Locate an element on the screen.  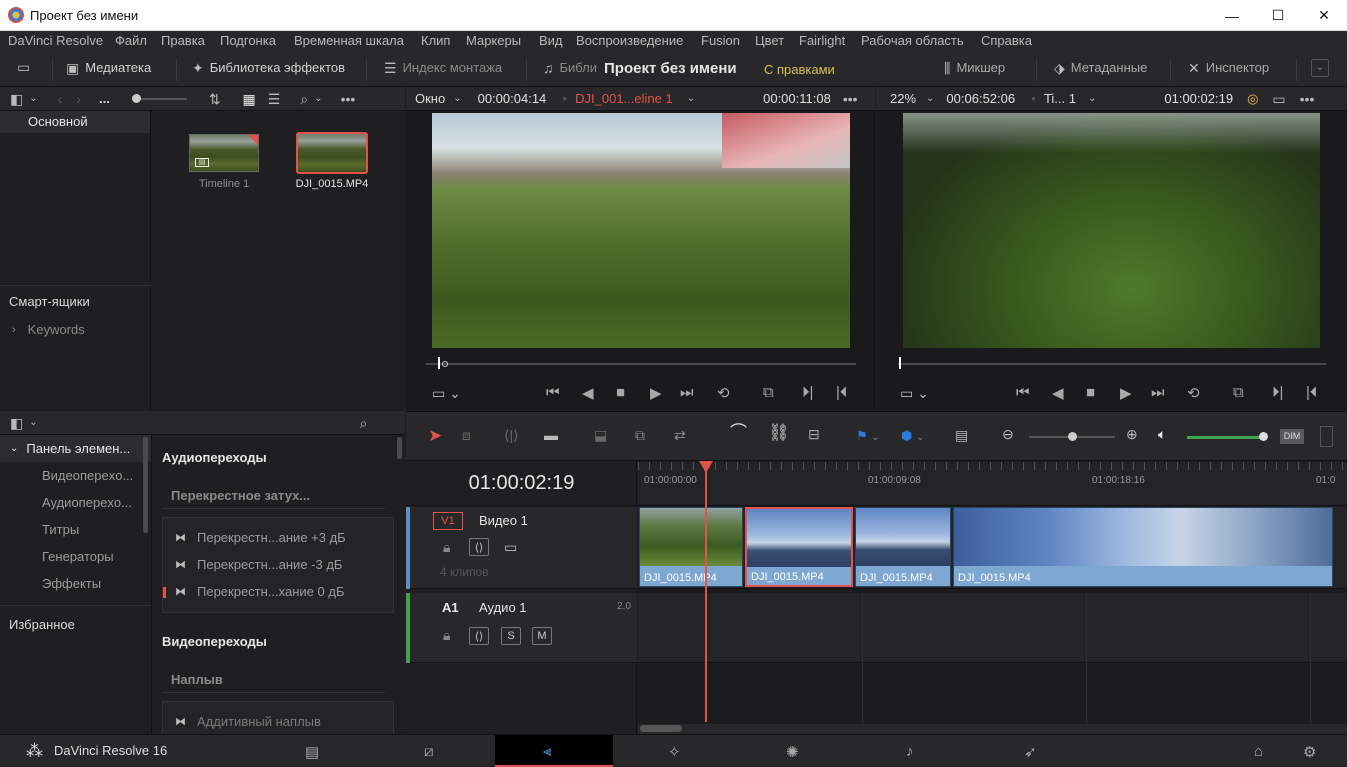
sort-icon: ⇅ is located at coordinates (215, 99).